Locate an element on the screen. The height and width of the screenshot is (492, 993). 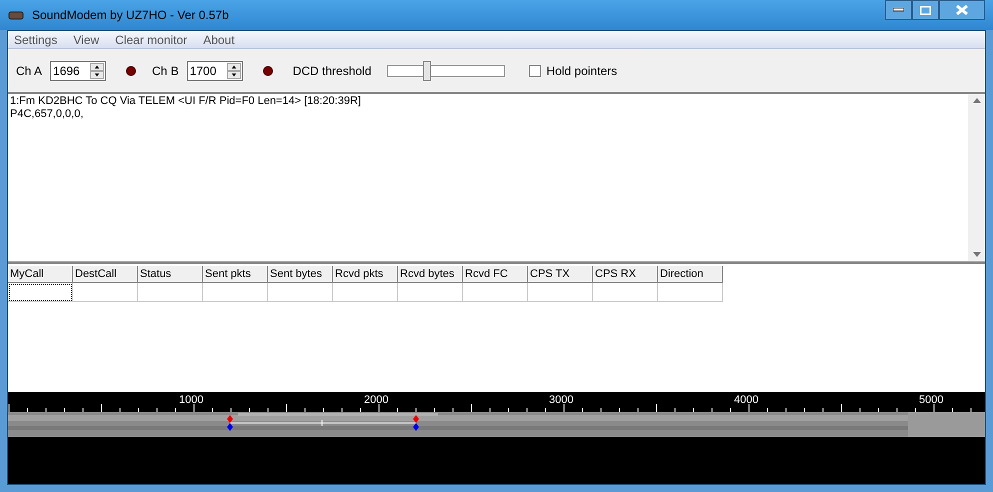
vertical-scrollbar is located at coordinates (976, 177).